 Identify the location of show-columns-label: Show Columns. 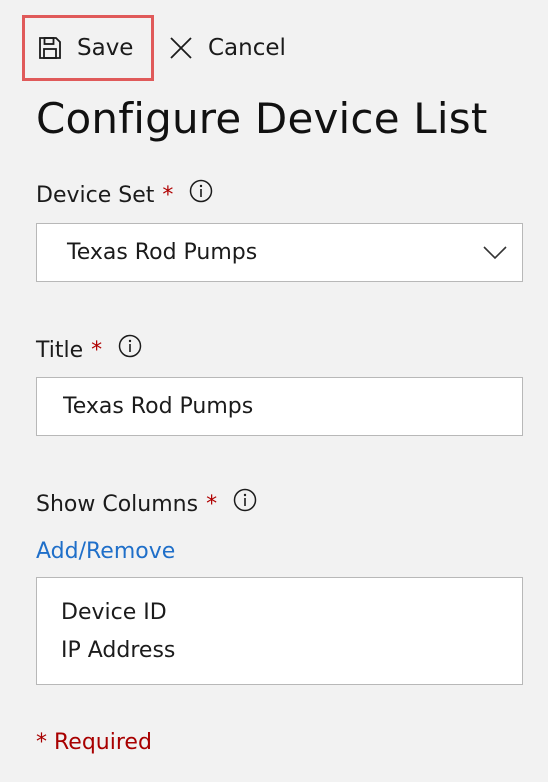
(117, 504).